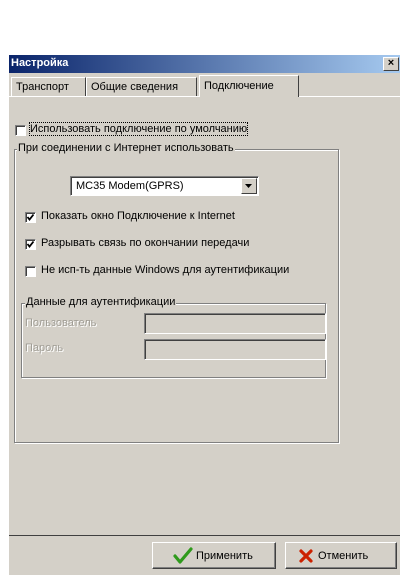  I want to click on apply-button-label: Применить, so click(224, 556).